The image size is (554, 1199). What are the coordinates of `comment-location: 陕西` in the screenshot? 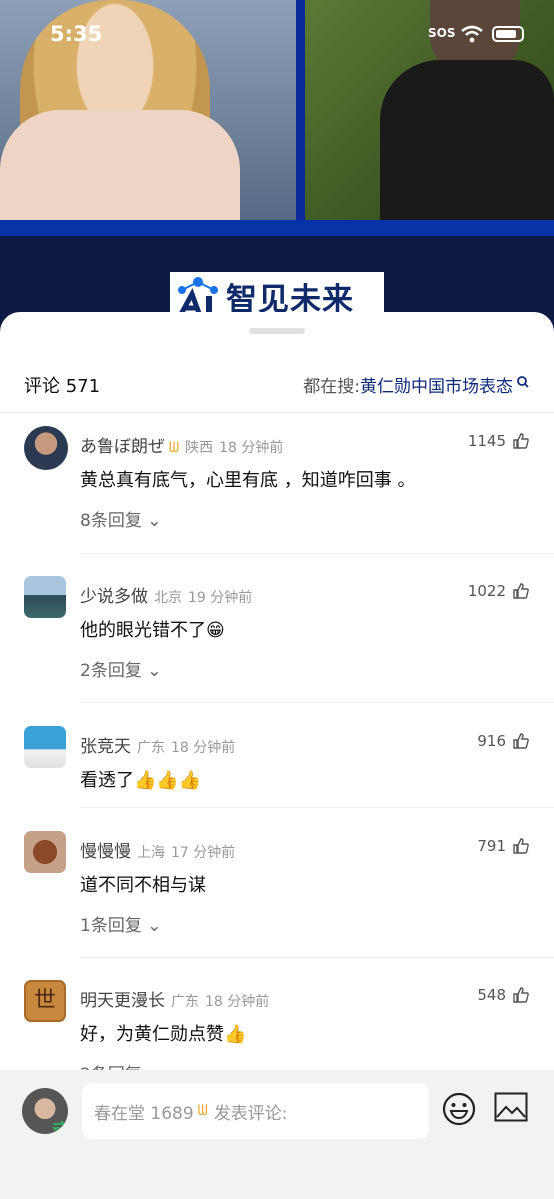 It's located at (199, 448).